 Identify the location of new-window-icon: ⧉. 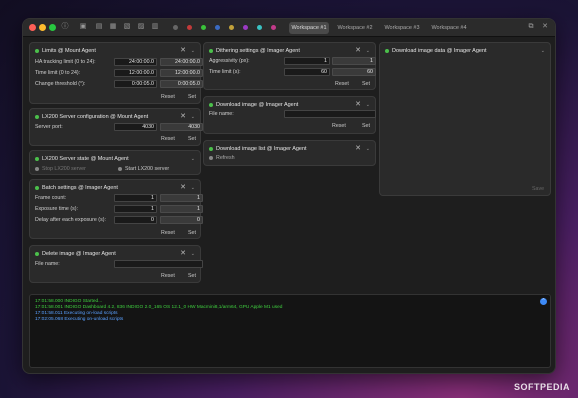
(531, 27).